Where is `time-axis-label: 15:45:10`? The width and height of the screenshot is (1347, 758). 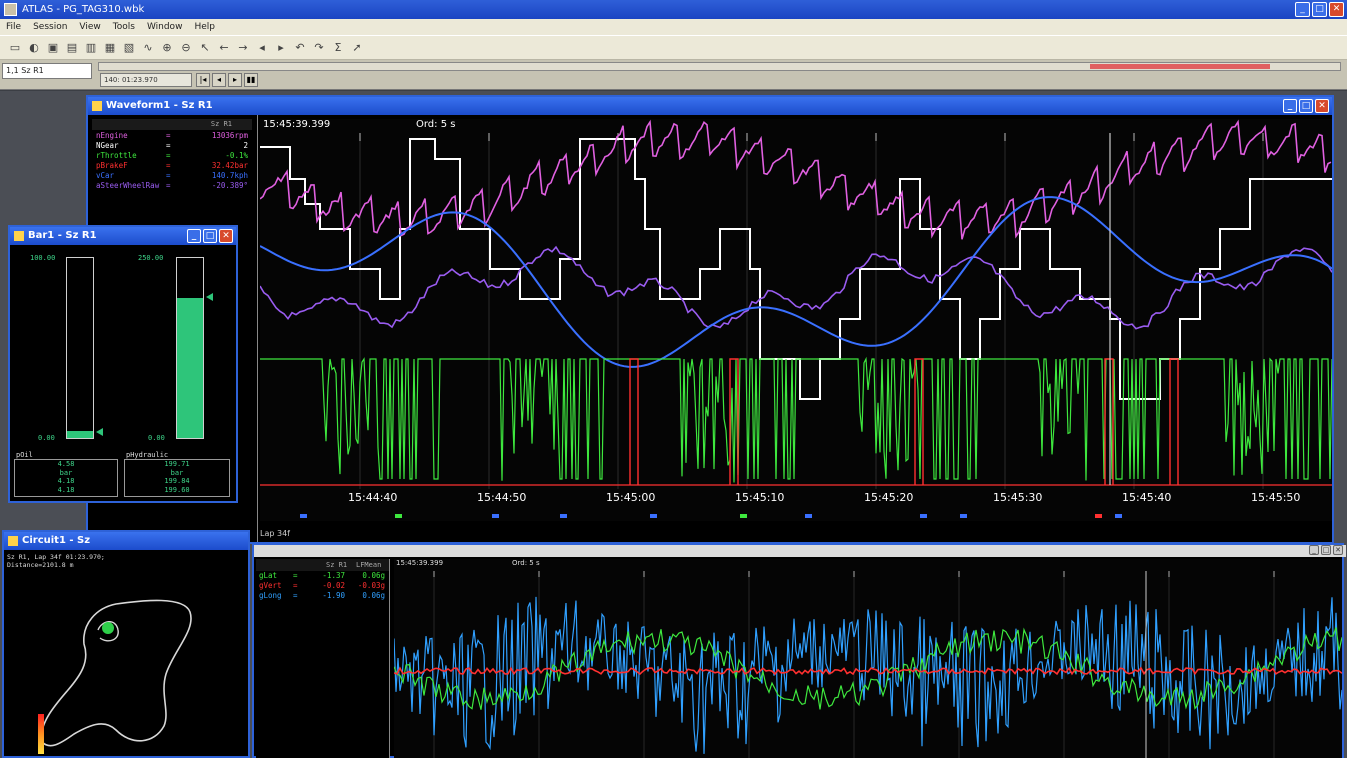 time-axis-label: 15:45:10 is located at coordinates (759, 497).